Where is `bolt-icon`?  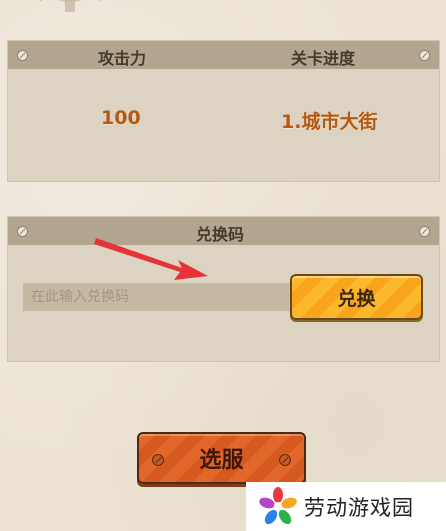 bolt-icon is located at coordinates (285, 460).